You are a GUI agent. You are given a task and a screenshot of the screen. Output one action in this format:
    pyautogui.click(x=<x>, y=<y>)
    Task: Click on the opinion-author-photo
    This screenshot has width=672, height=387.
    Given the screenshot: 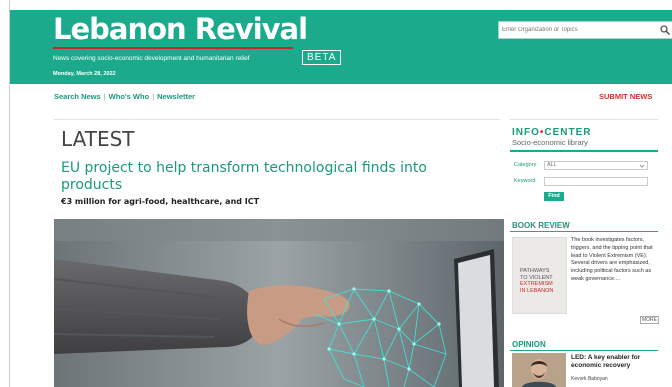 What is the action you would take?
    pyautogui.click(x=539, y=370)
    